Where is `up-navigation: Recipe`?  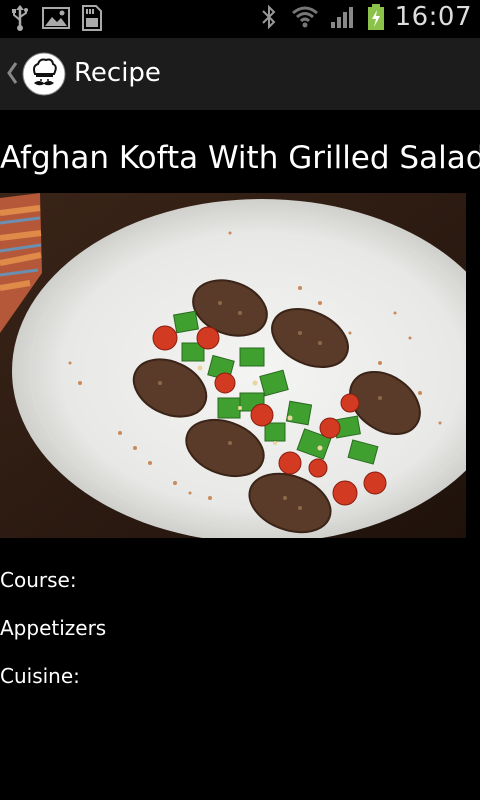
up-navigation: Recipe is located at coordinates (80, 74).